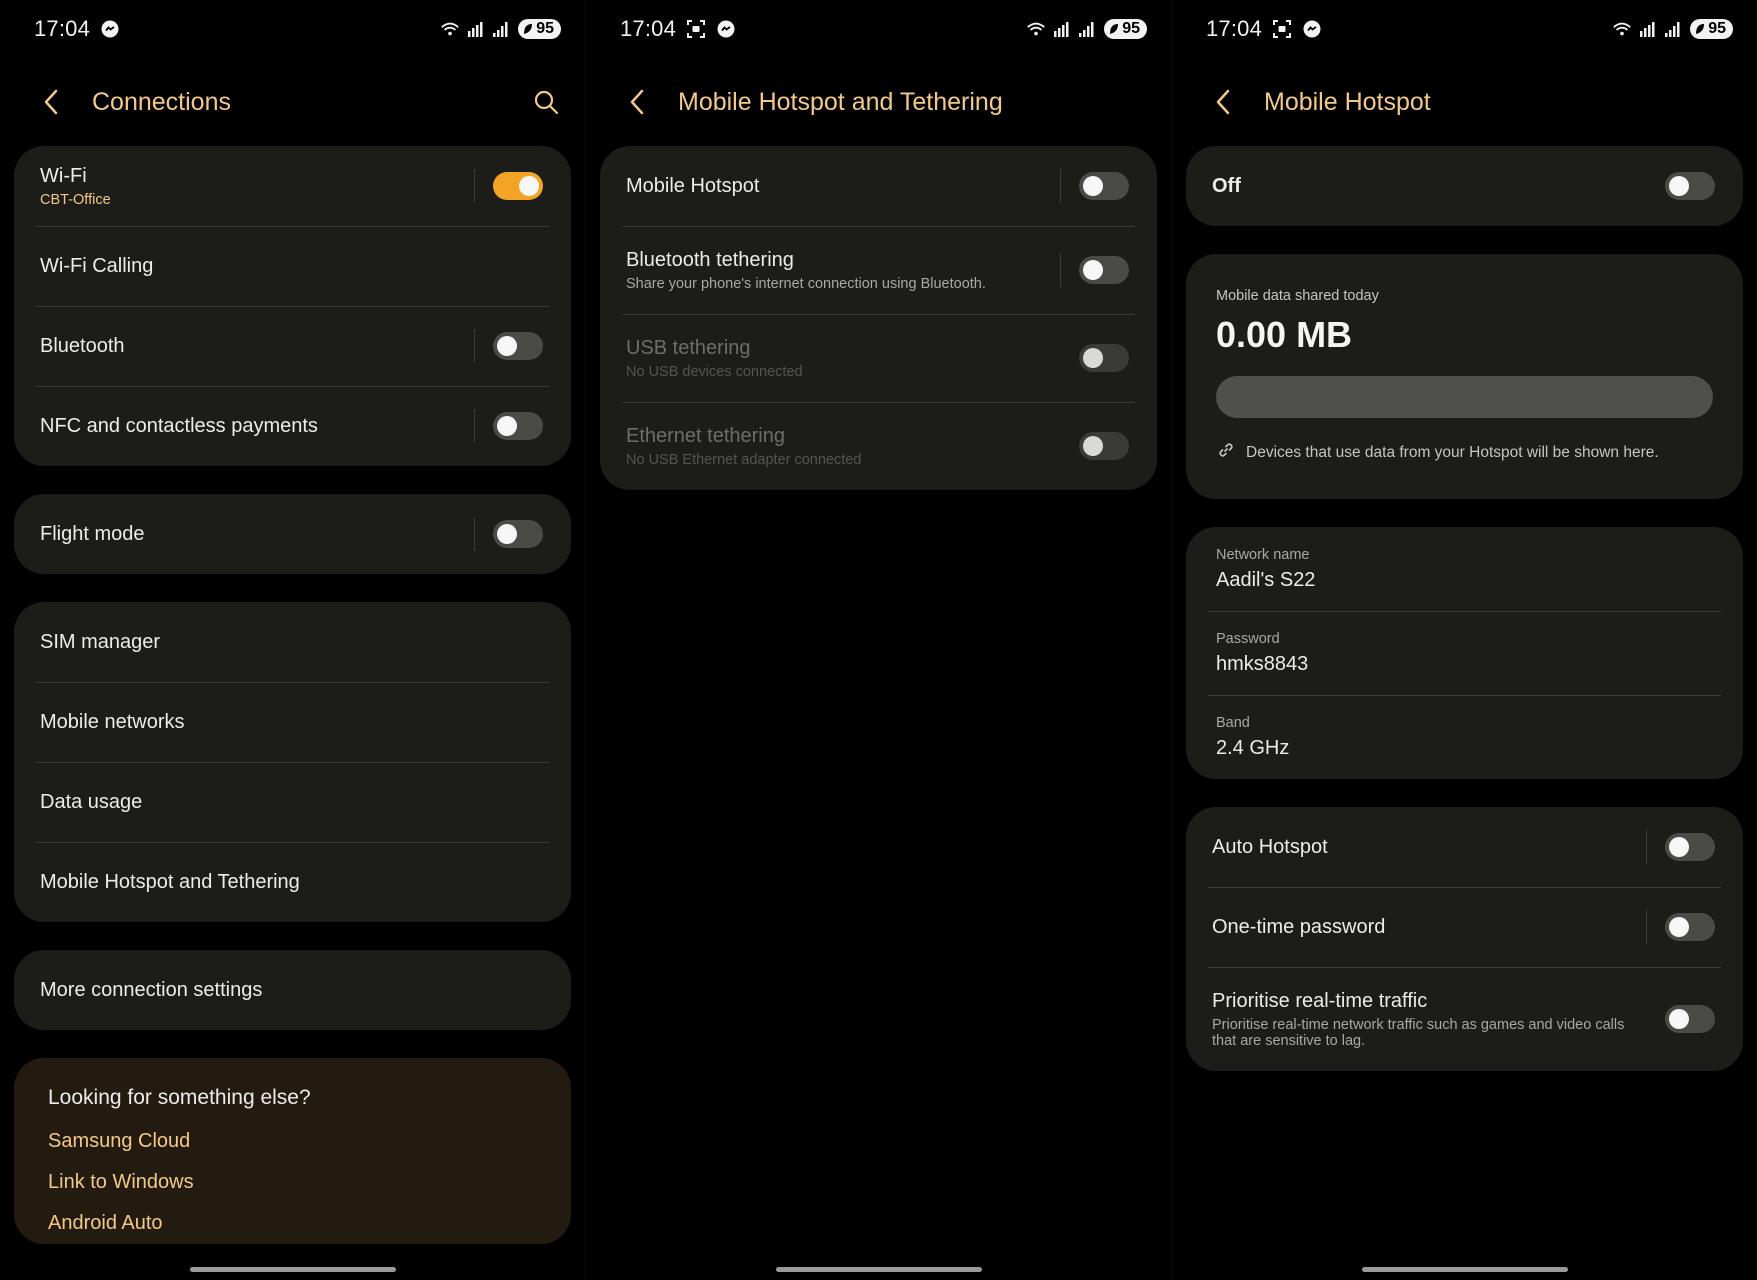 This screenshot has height=1280, width=1757. I want to click on card-flight: Flight mode, so click(292, 534).